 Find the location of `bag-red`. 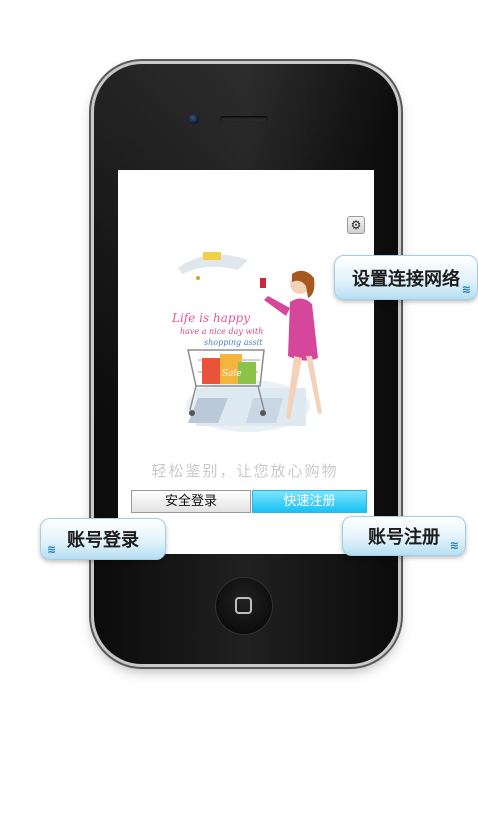

bag-red is located at coordinates (212, 371).